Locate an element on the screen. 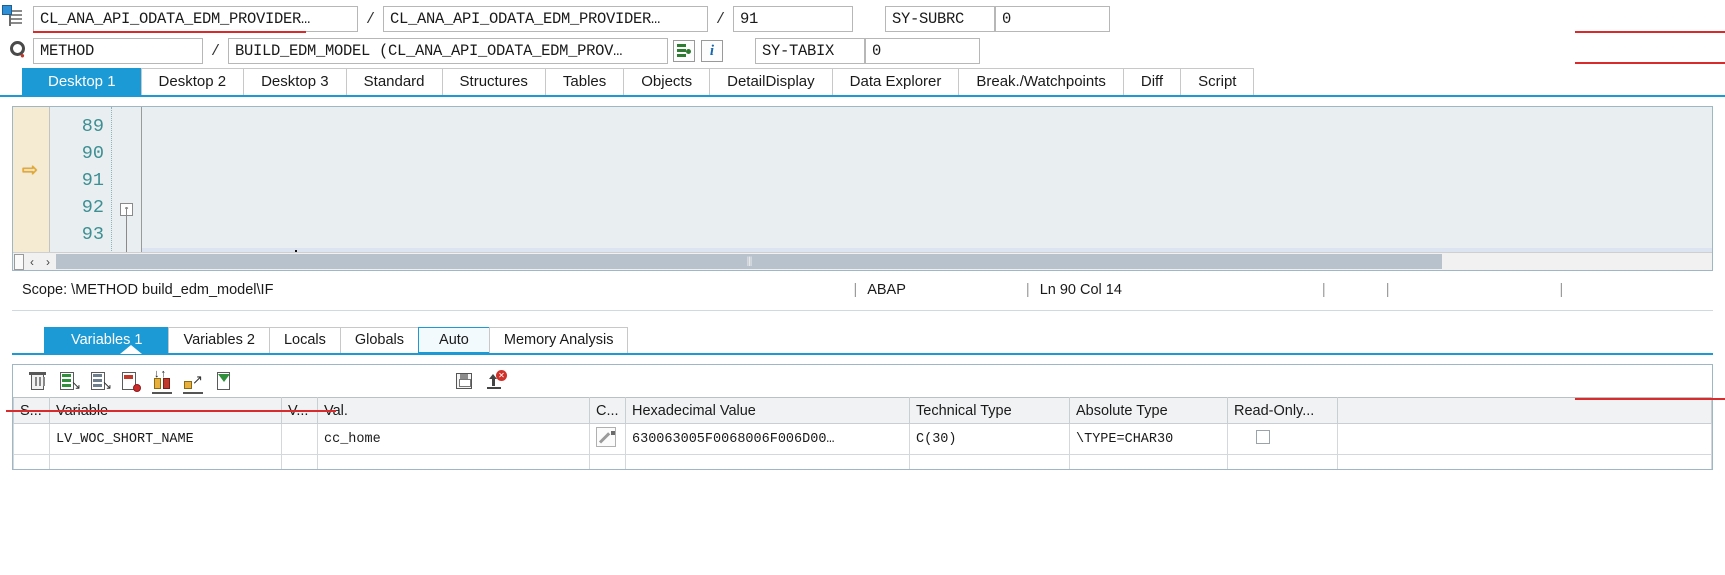 The image size is (1725, 575). scrollbar-thumb is located at coordinates (749, 261).